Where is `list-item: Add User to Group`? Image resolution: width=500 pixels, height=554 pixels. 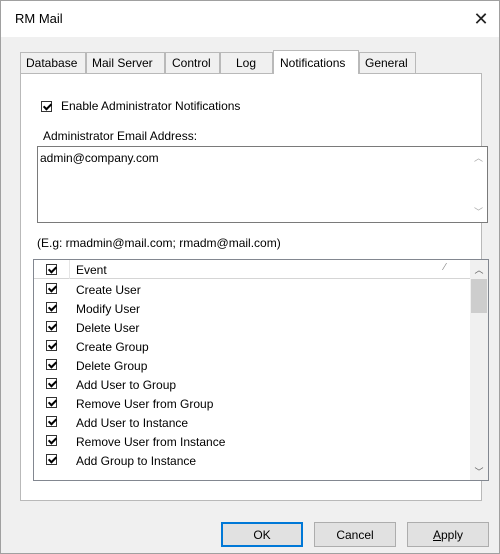
list-item: Add User to Group is located at coordinates (252, 384).